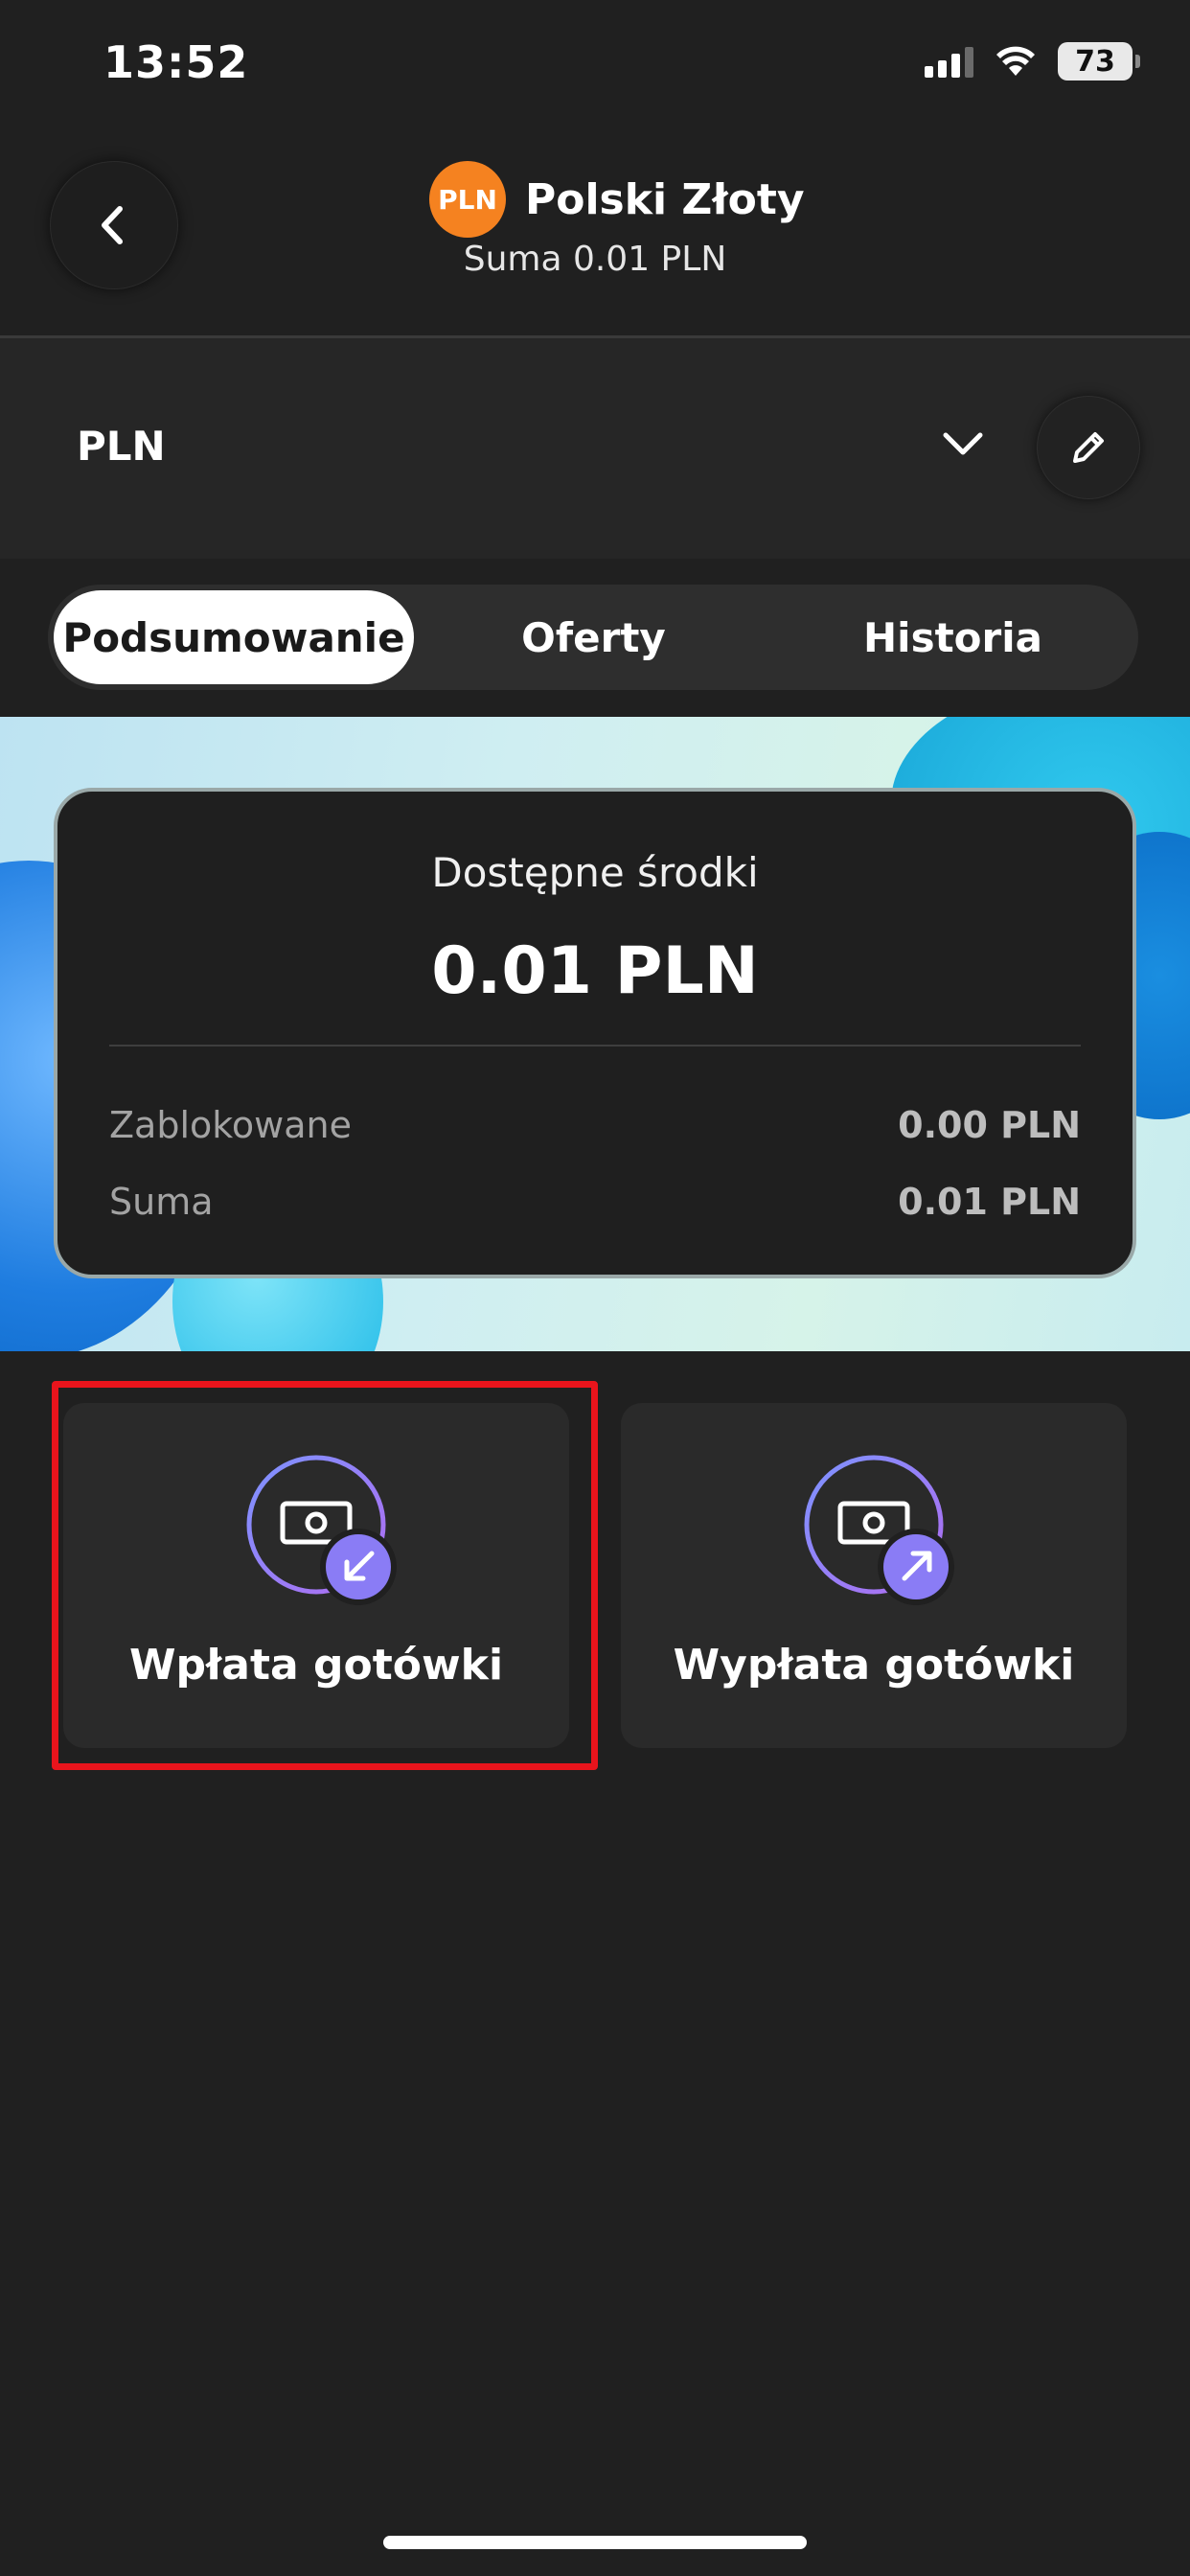  What do you see at coordinates (234, 637) in the screenshot?
I see `tab-podsumowanie: Podsumowanie` at bounding box center [234, 637].